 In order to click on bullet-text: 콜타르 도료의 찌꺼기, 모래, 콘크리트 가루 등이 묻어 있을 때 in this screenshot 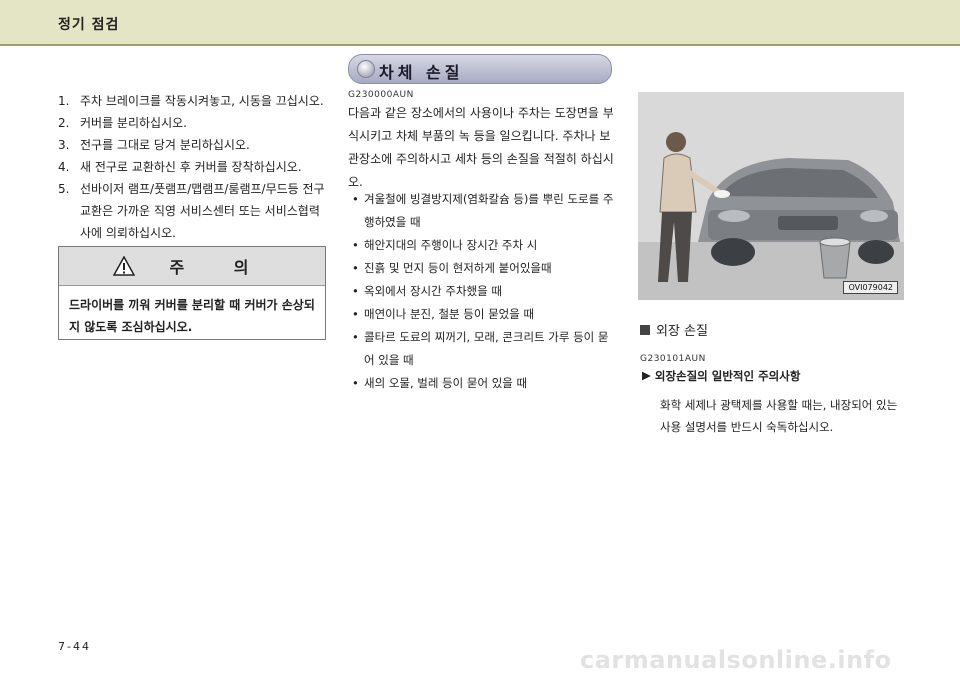, I will do `click(486, 348)`.